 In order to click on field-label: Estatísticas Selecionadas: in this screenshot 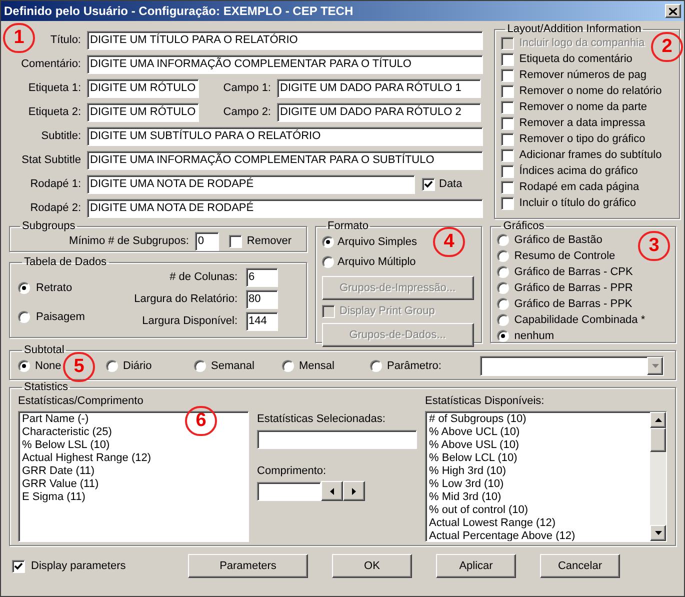, I will do `click(321, 419)`.